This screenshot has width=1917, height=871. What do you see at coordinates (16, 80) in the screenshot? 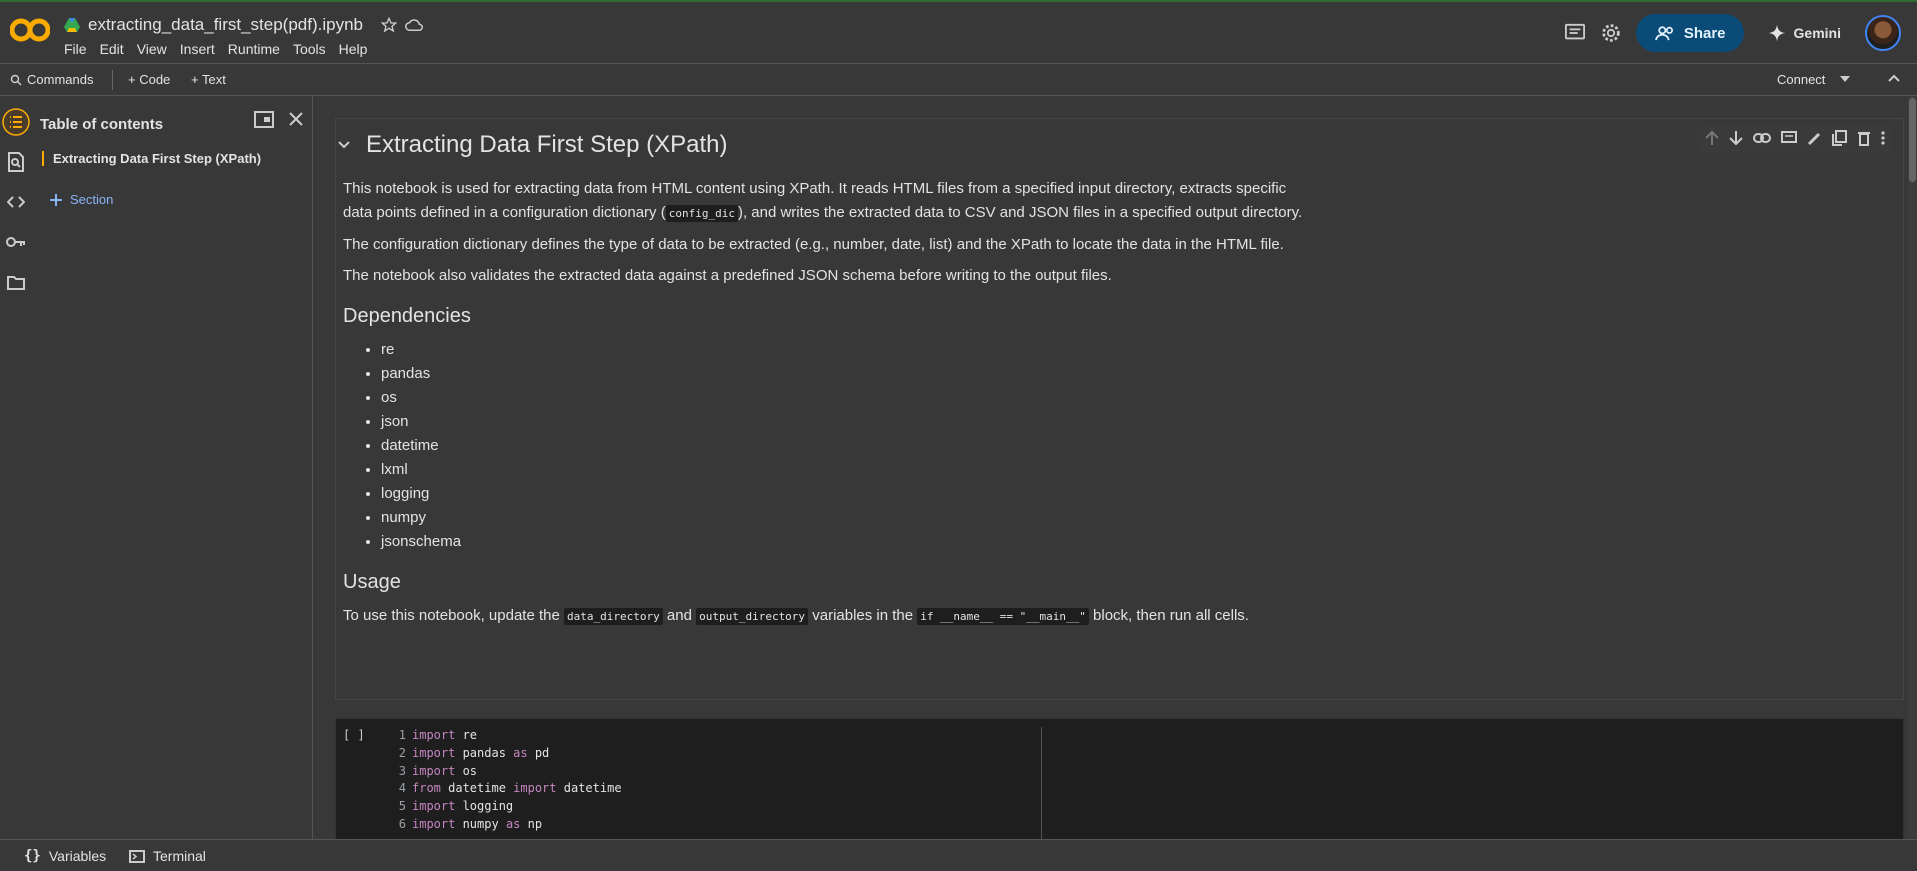
I see `search-icon` at bounding box center [16, 80].